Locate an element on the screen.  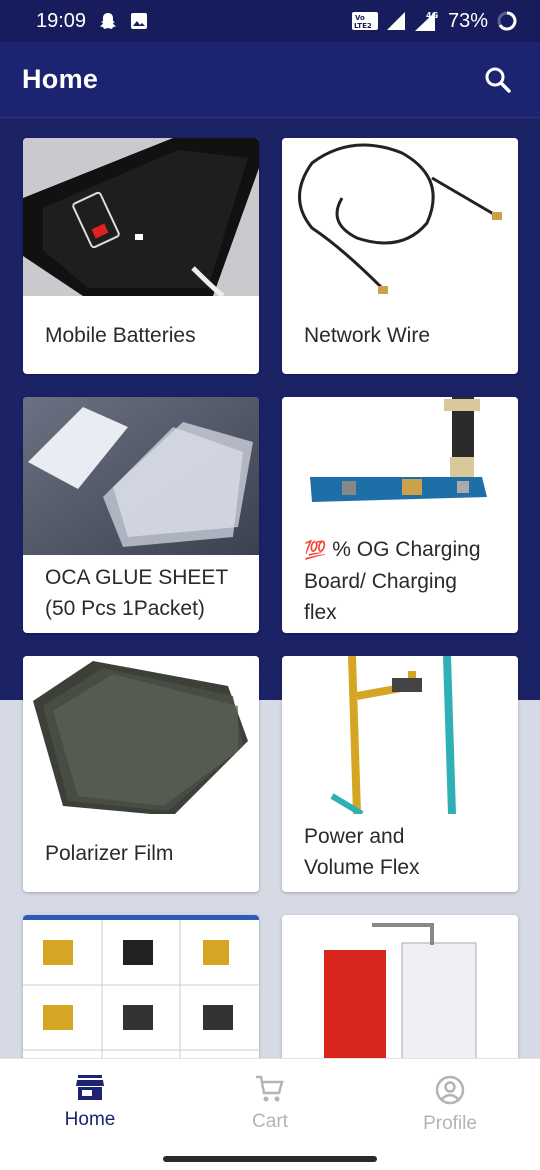
app-bar: Home is located at coordinates (270, 80).